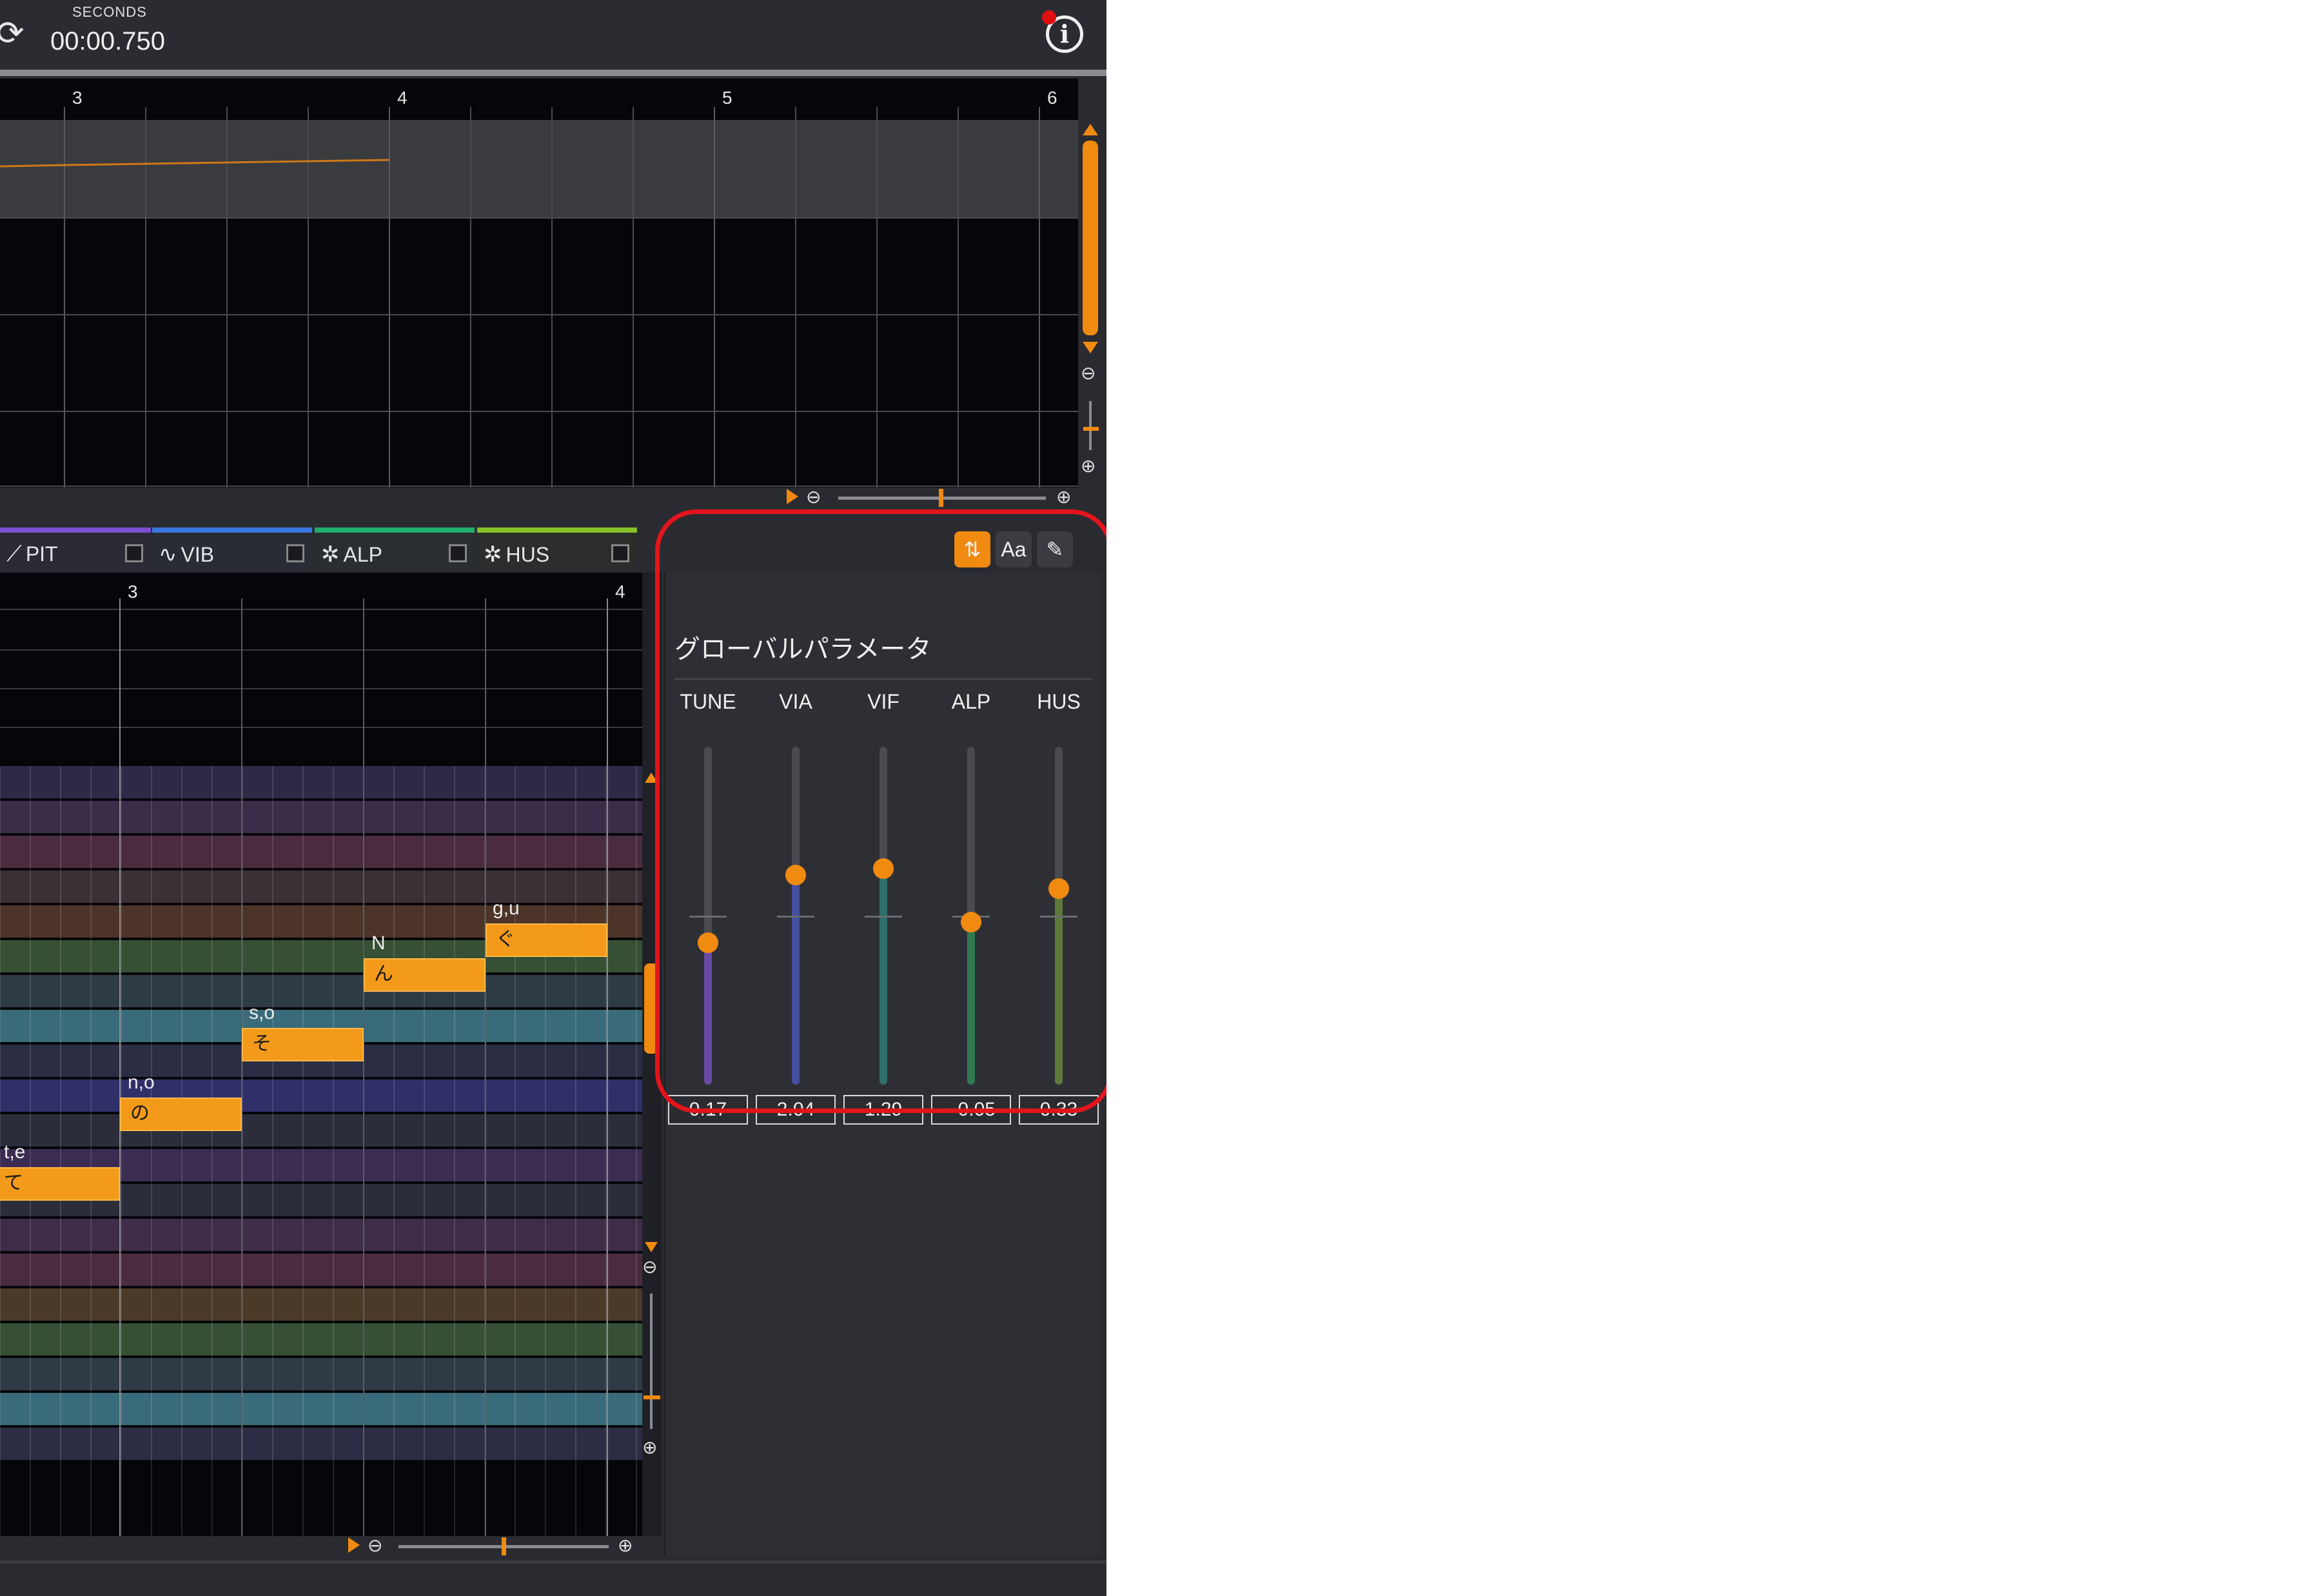 The image size is (2320, 1596). What do you see at coordinates (553, 73) in the screenshot?
I see `transport-divider` at bounding box center [553, 73].